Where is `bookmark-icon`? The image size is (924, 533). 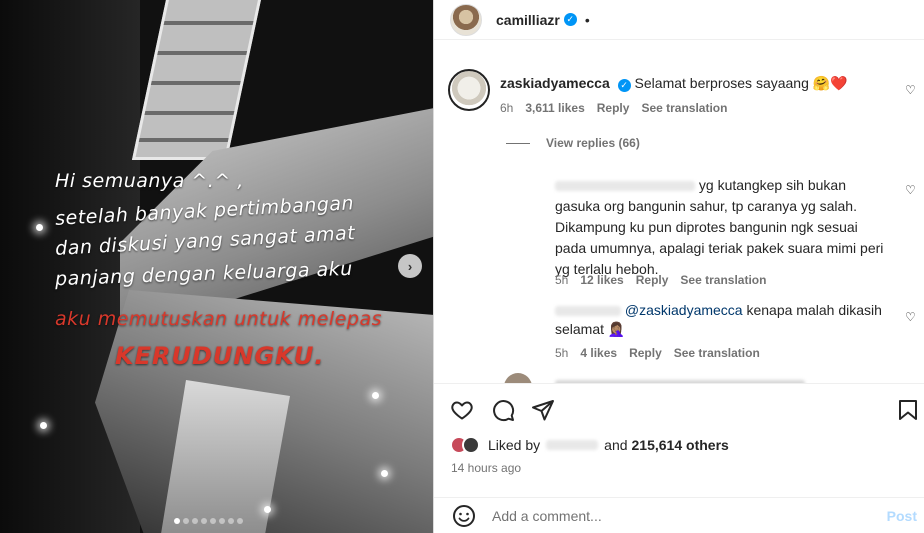 bookmark-icon is located at coordinates (908, 410).